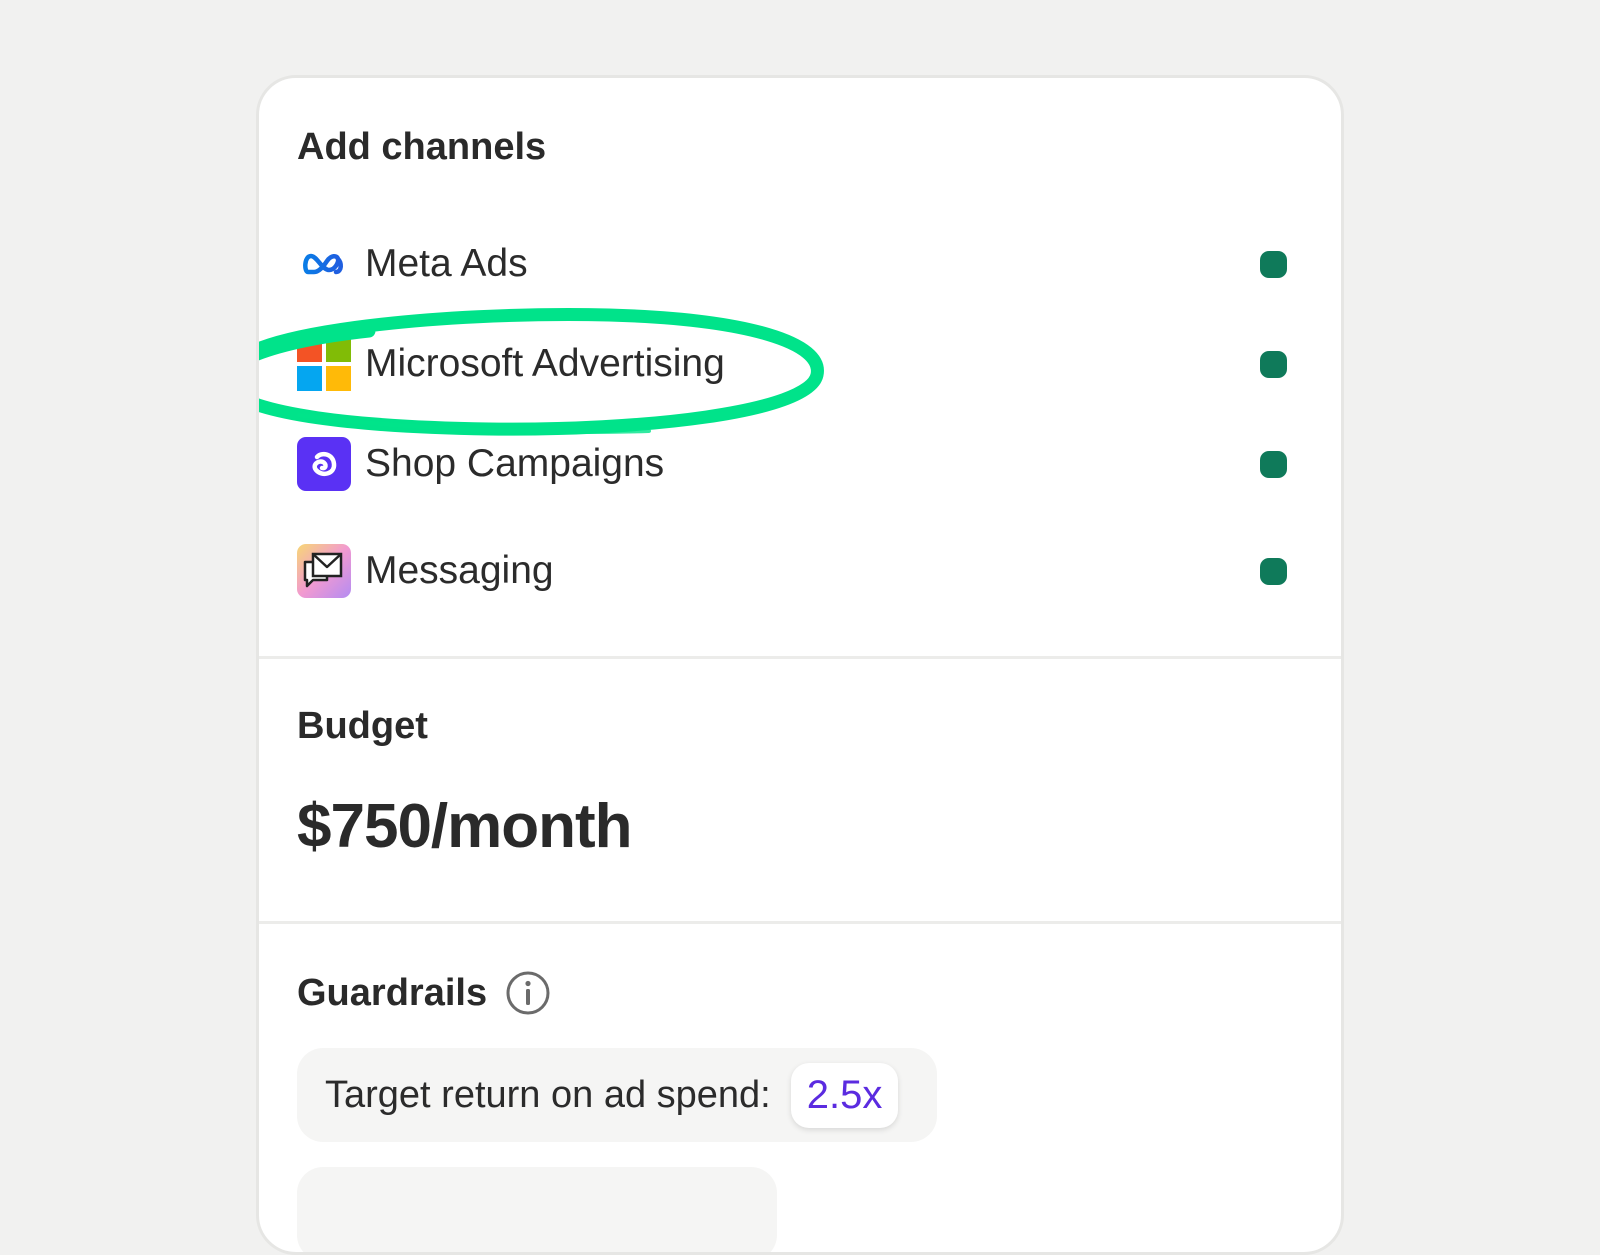 Image resolution: width=1600 pixels, height=1255 pixels. Describe the element at coordinates (459, 570) in the screenshot. I see `channel-label: Messaging` at that location.